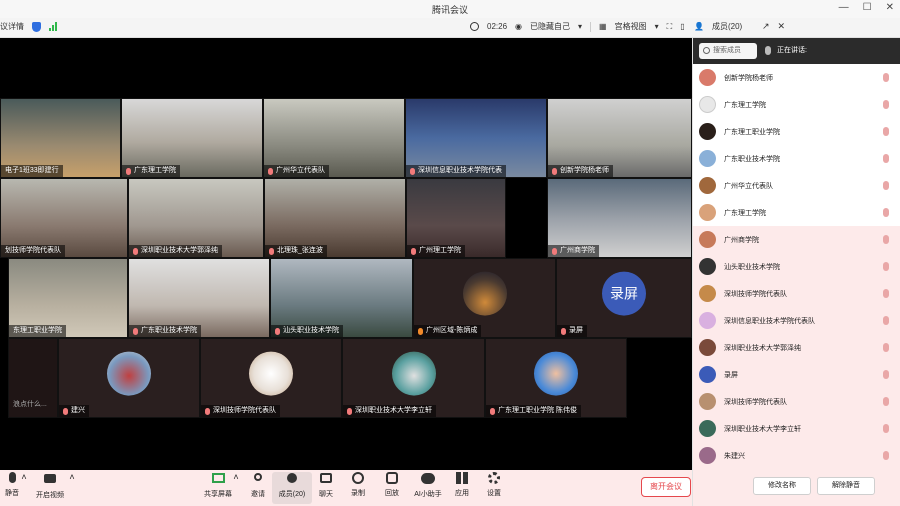 Image resolution: width=900 pixels, height=506 pixels. What do you see at coordinates (603, 26) in the screenshot?
I see `grid-view-icon: ▦` at bounding box center [603, 26].